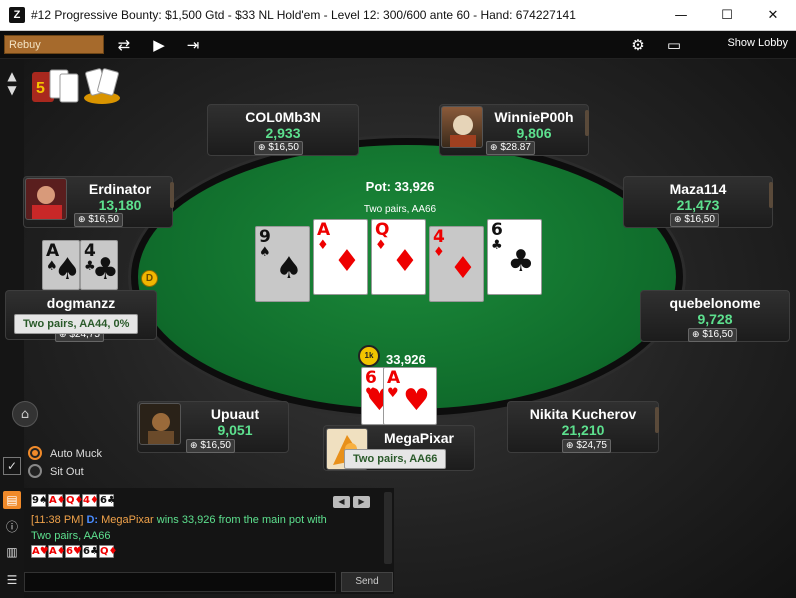  I want to click on table-toolbar: Rebuy ⇄ ▶ ⇥ ⚙ ▭ Show Lobby, so click(398, 45).